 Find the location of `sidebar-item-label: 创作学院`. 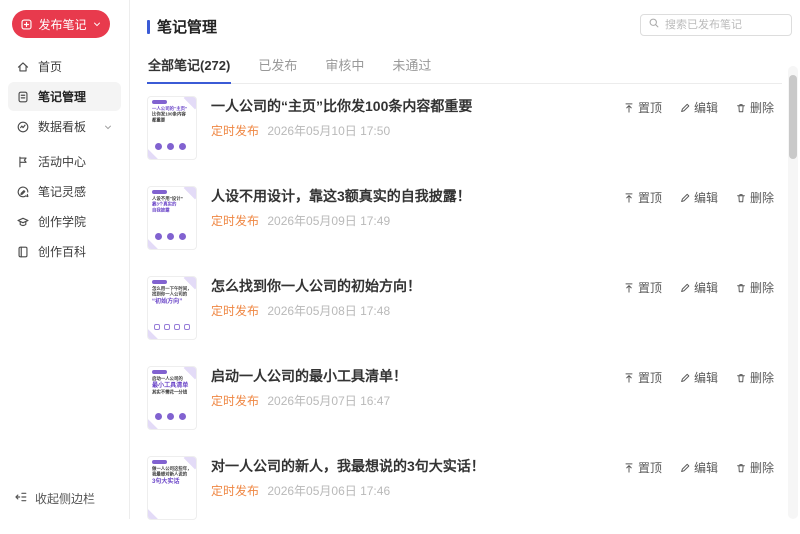

sidebar-item-label: 创作学院 is located at coordinates (62, 222).